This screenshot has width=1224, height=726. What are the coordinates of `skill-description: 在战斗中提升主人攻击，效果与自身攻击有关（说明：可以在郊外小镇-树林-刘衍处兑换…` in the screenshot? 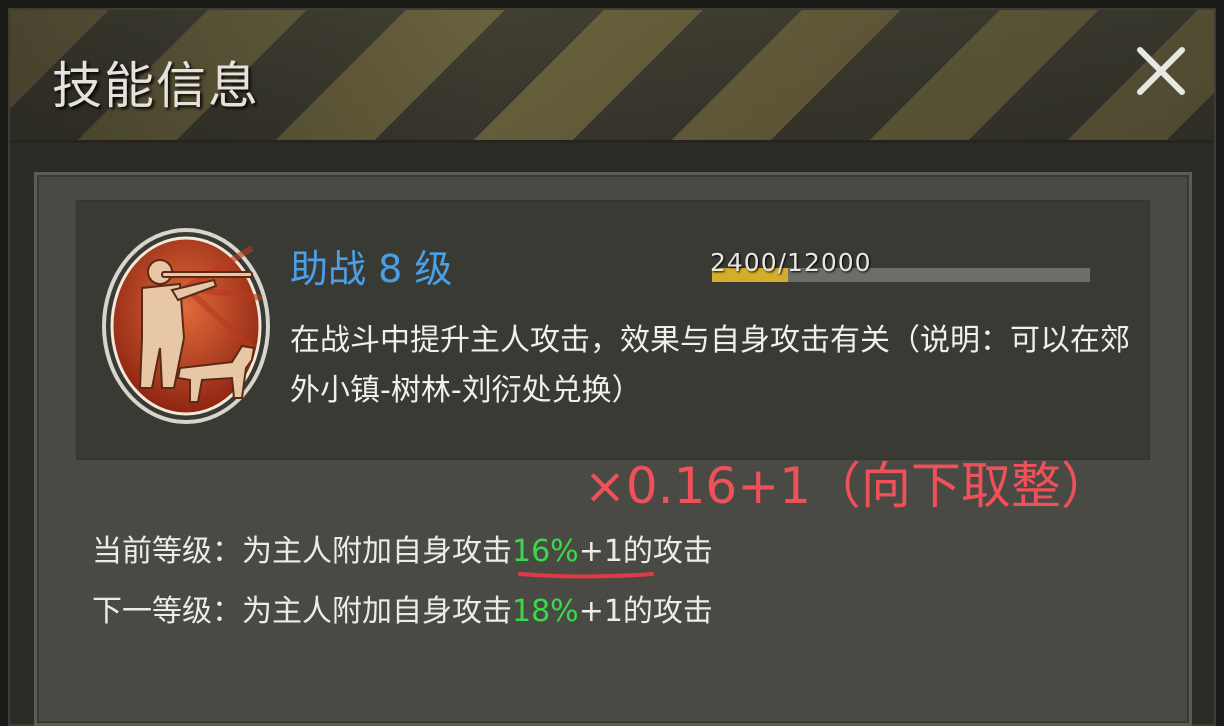 It's located at (710, 365).